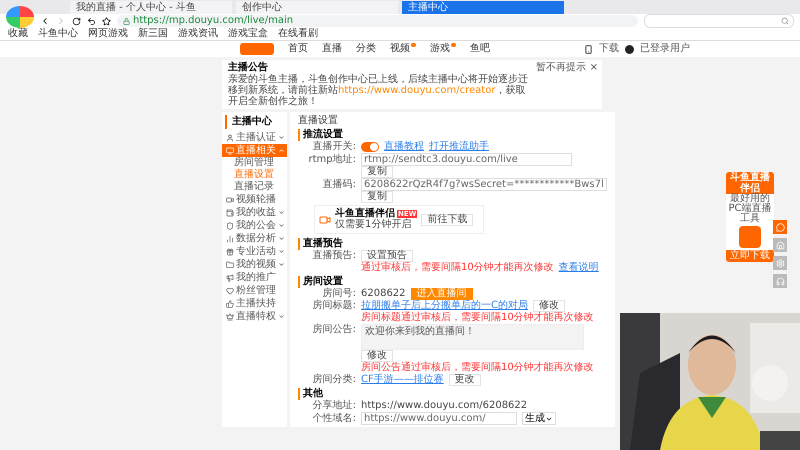 This screenshot has width=800, height=450. Describe the element at coordinates (254, 290) in the screenshot. I see `sidebar-item: 粉丝管理` at that location.